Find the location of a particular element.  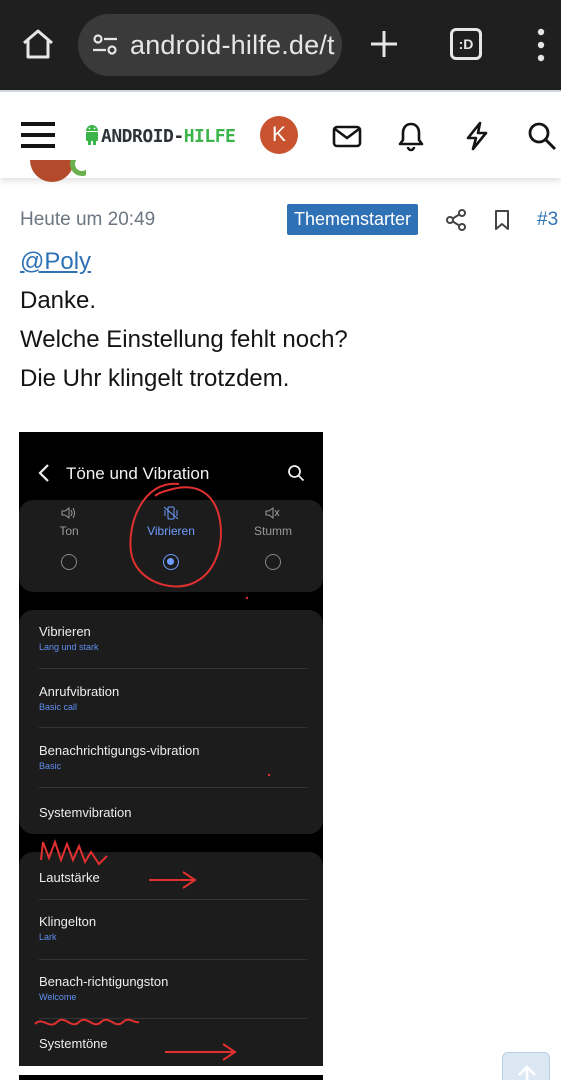

home-icon is located at coordinates (38, 44).